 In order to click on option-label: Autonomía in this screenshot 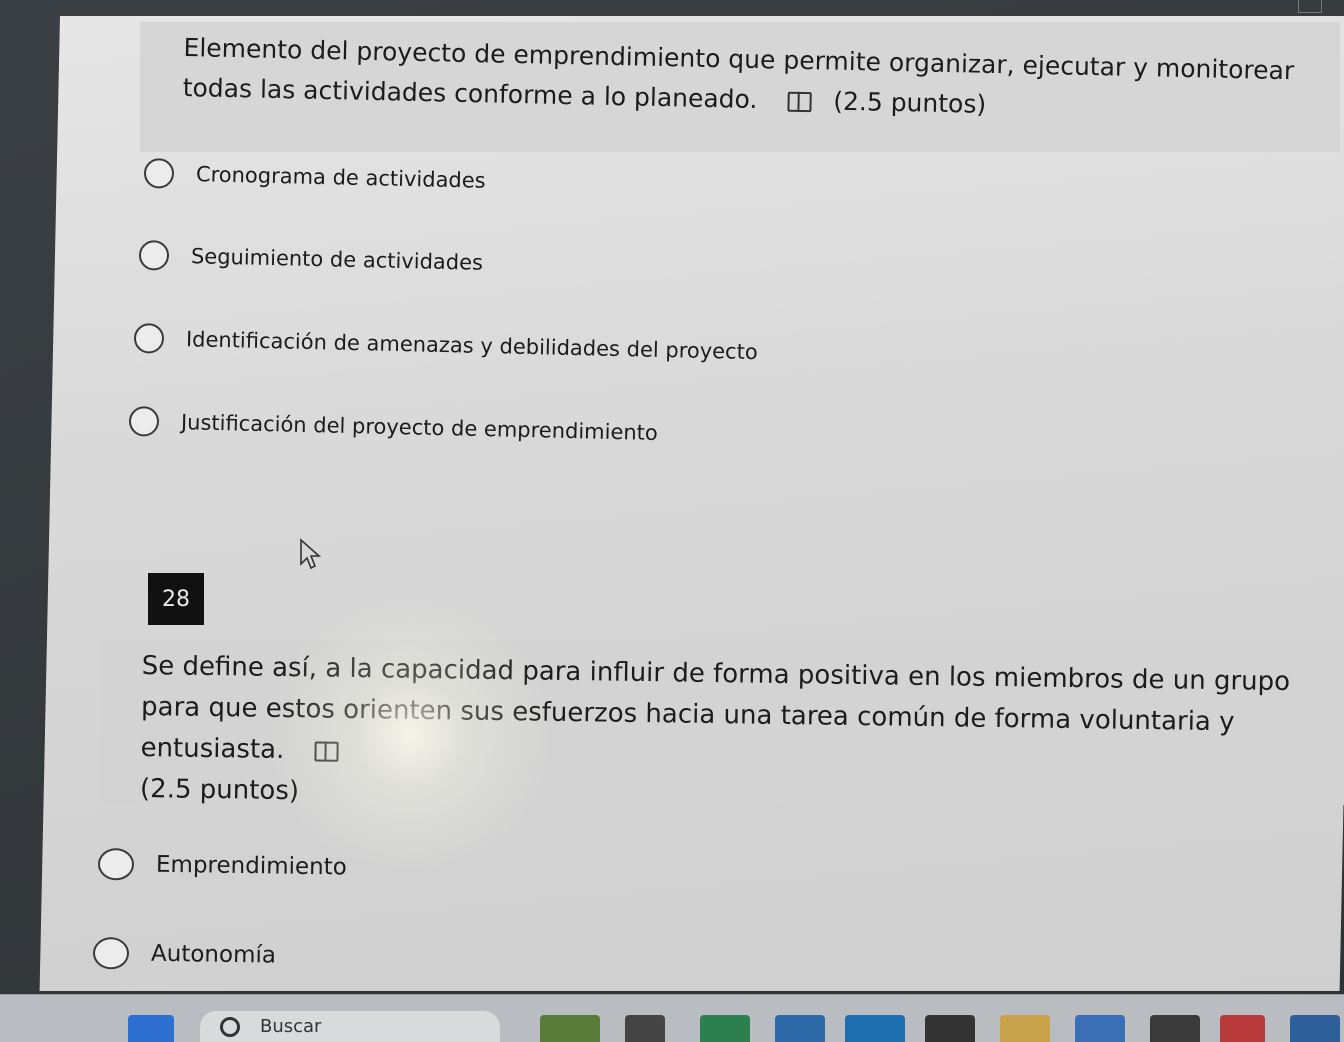, I will do `click(213, 954)`.